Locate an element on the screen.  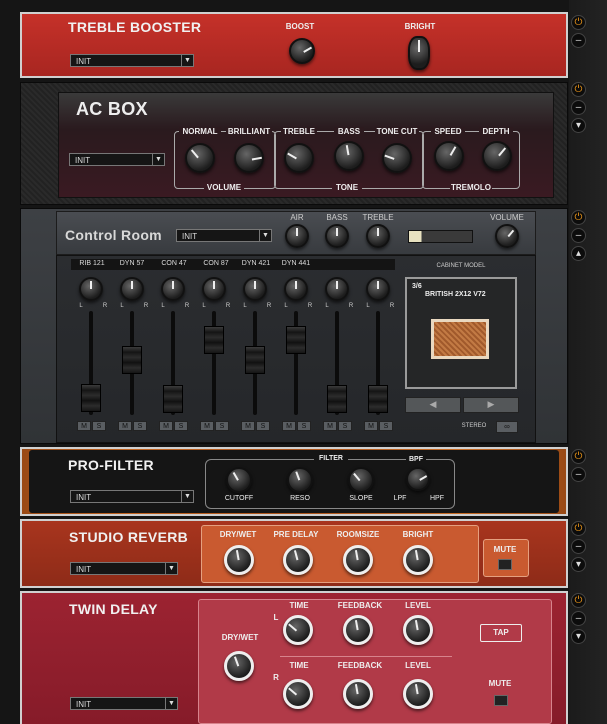
device-title: TREBLE BOOSTER is located at coordinates (135, 27).